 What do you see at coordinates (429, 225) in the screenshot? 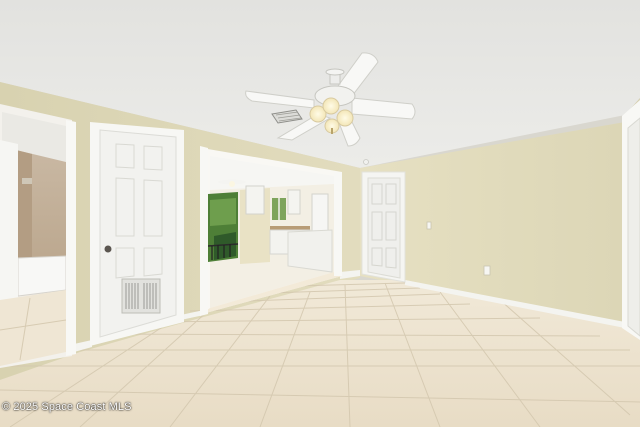
I see `light-switch` at bounding box center [429, 225].